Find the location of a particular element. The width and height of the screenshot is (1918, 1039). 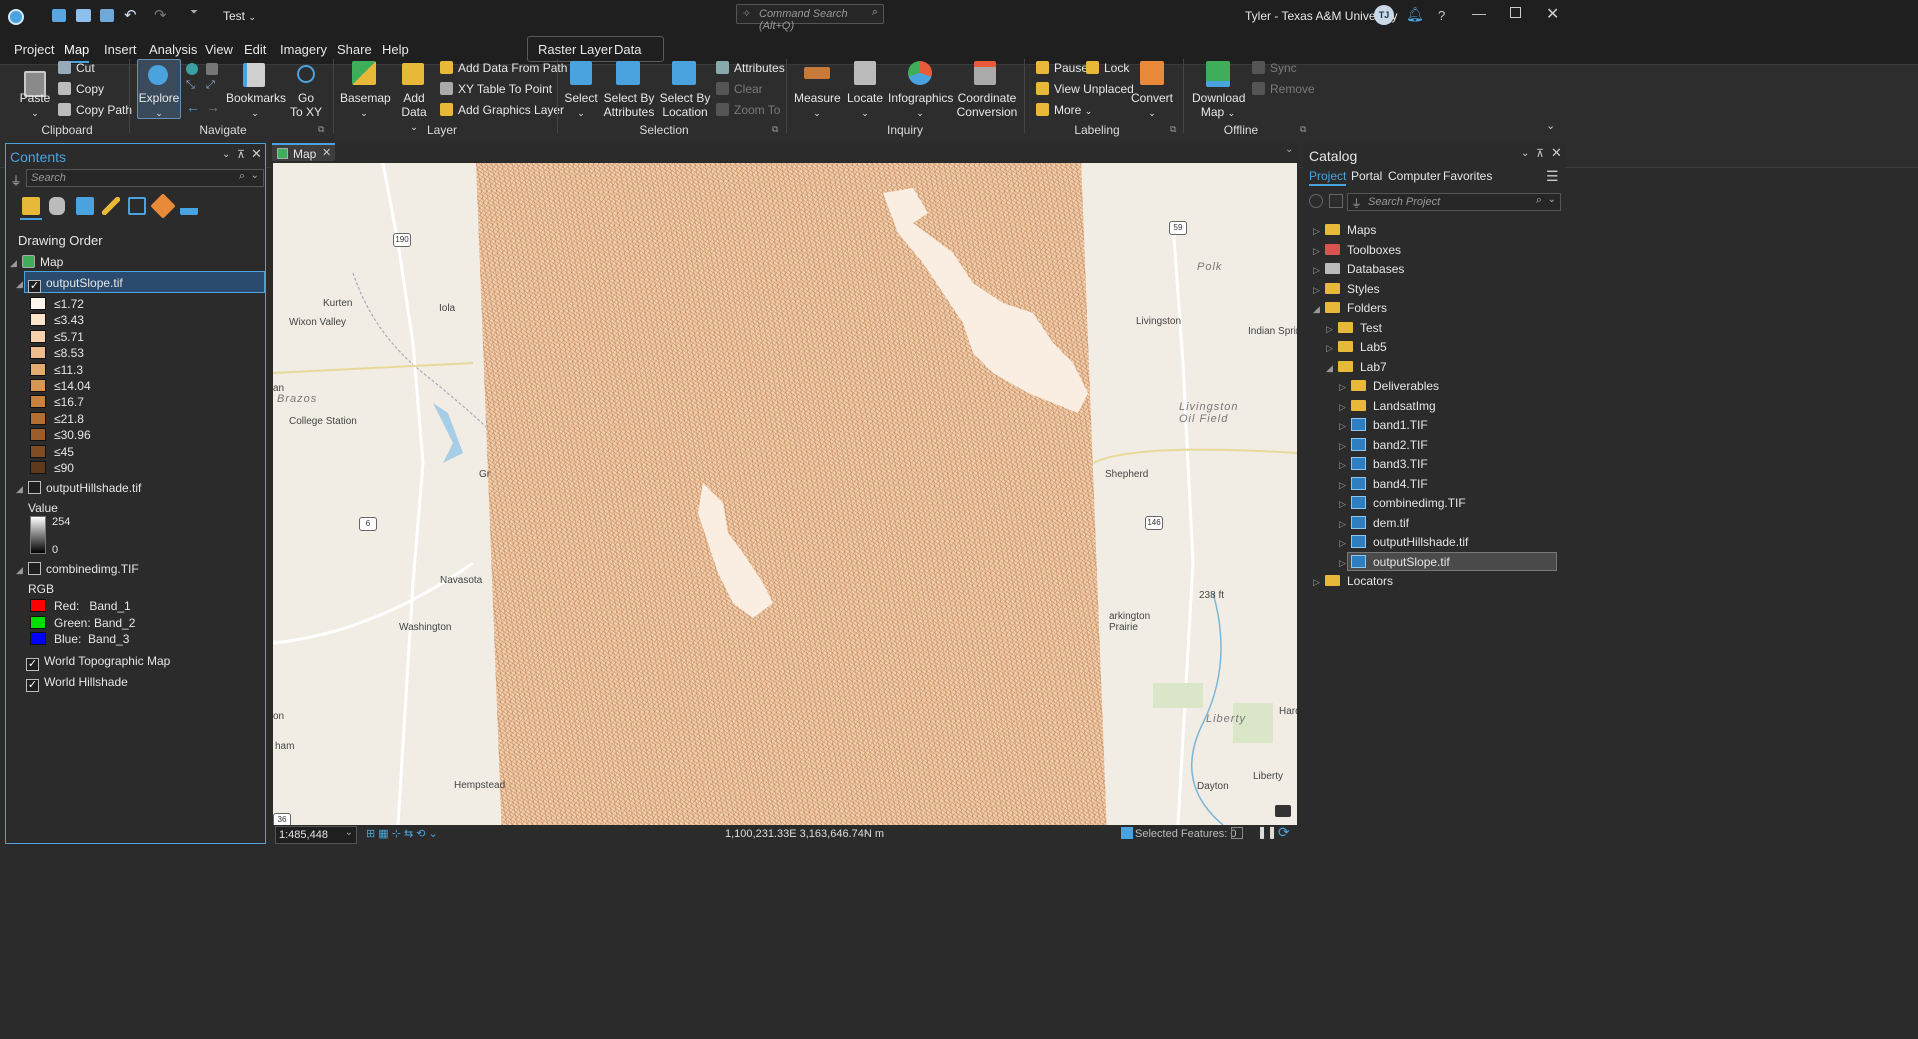

catalog-tab-favorites: Favorites is located at coordinates (1467, 176).